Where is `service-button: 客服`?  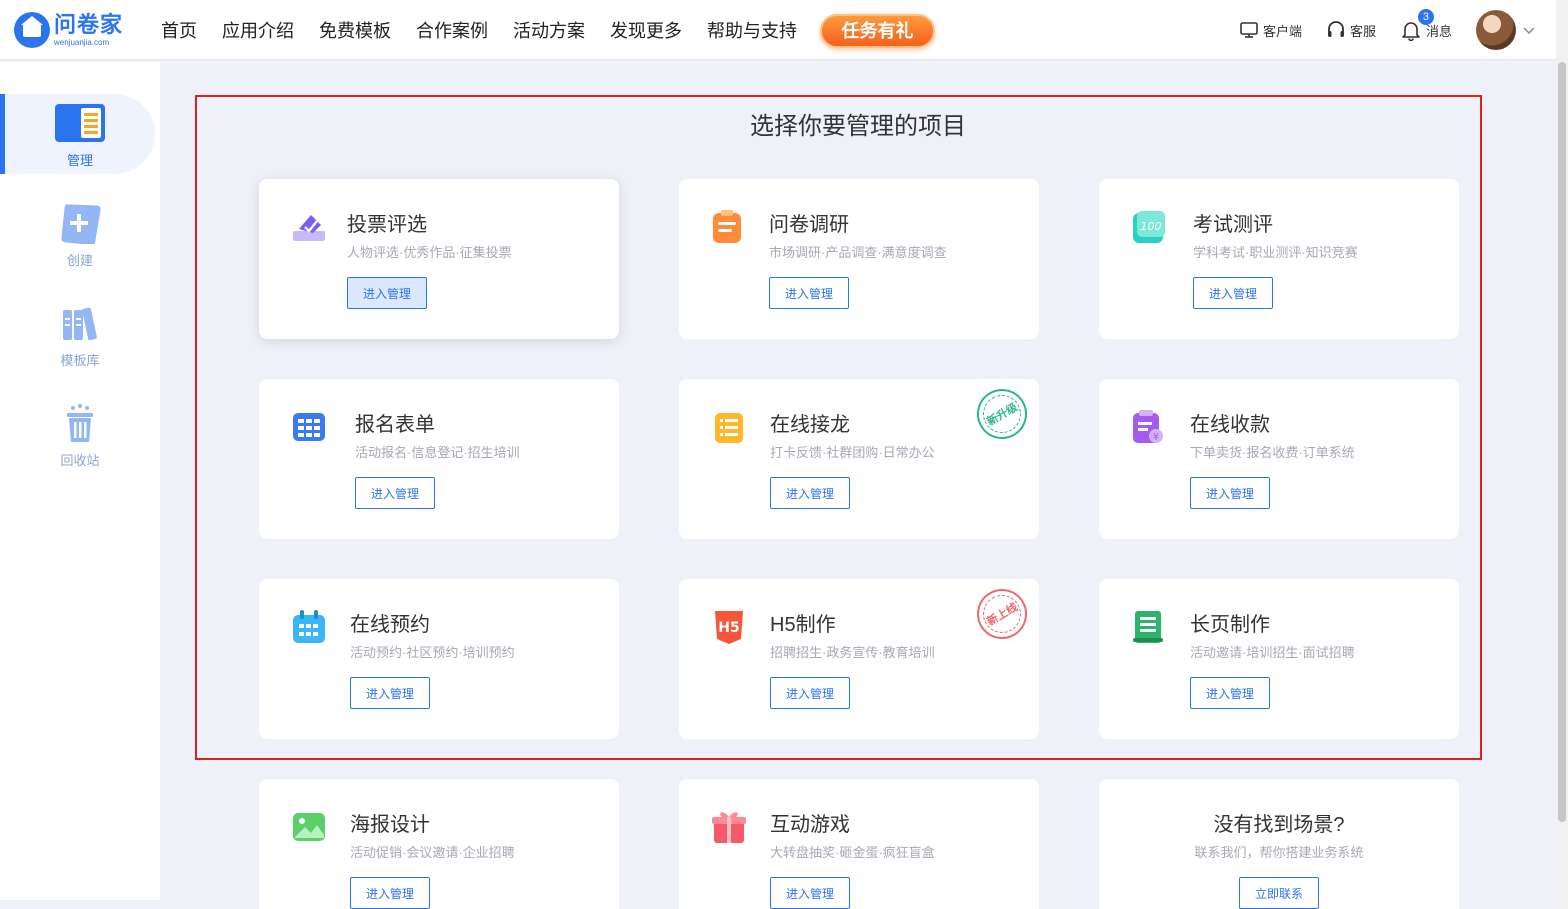
service-button: 客服 is located at coordinates (1351, 30).